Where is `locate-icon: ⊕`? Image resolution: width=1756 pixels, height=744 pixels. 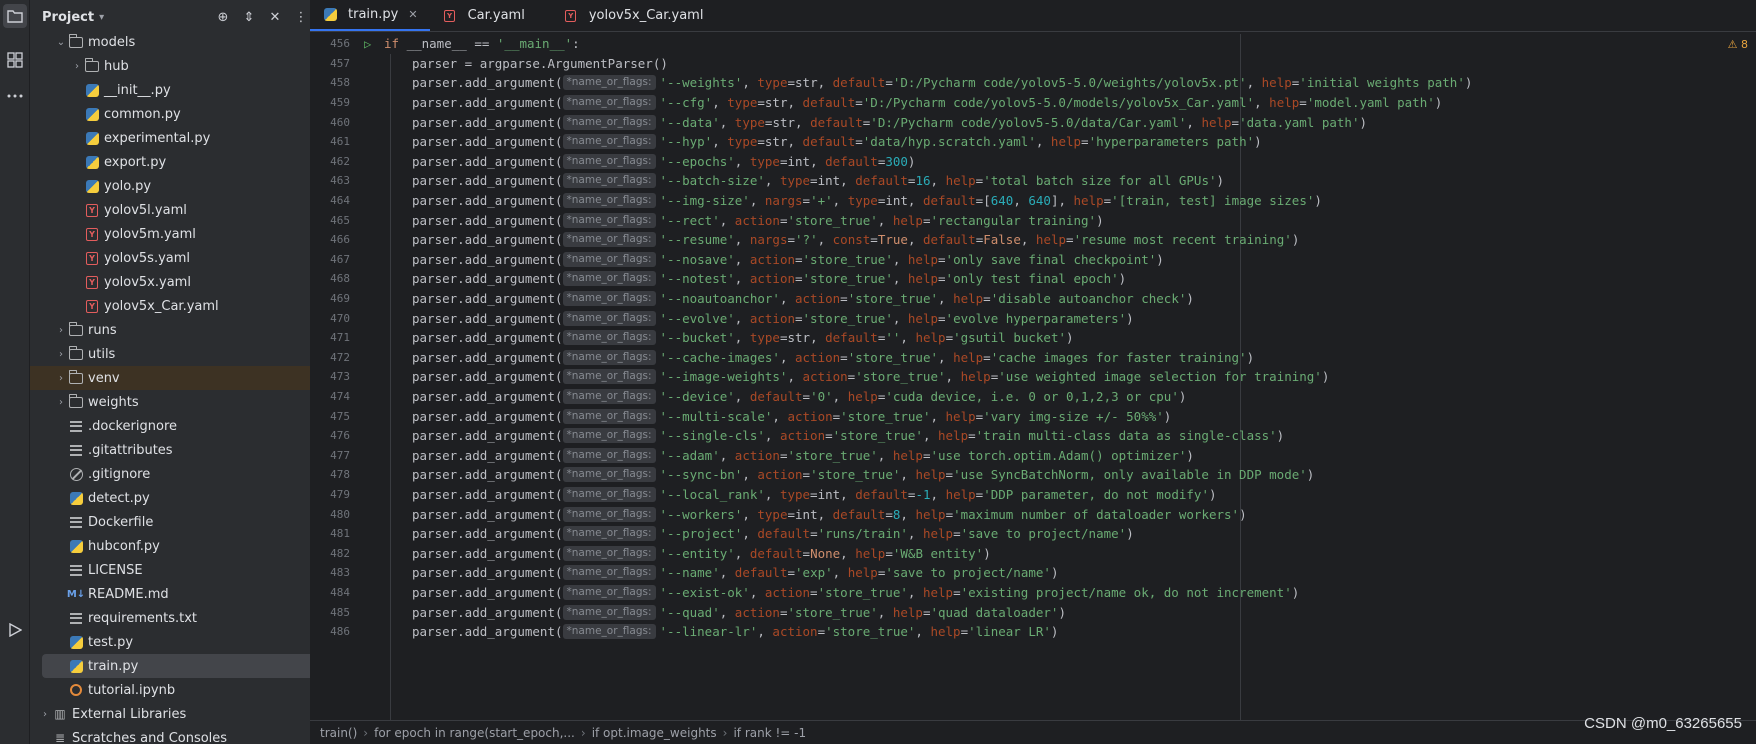 locate-icon: ⊕ is located at coordinates (223, 17).